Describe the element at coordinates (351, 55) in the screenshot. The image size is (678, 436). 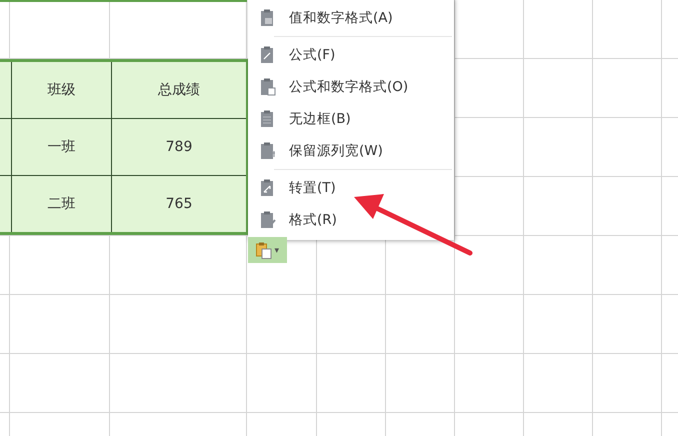
I see `menu-item: 公式(F)` at that location.